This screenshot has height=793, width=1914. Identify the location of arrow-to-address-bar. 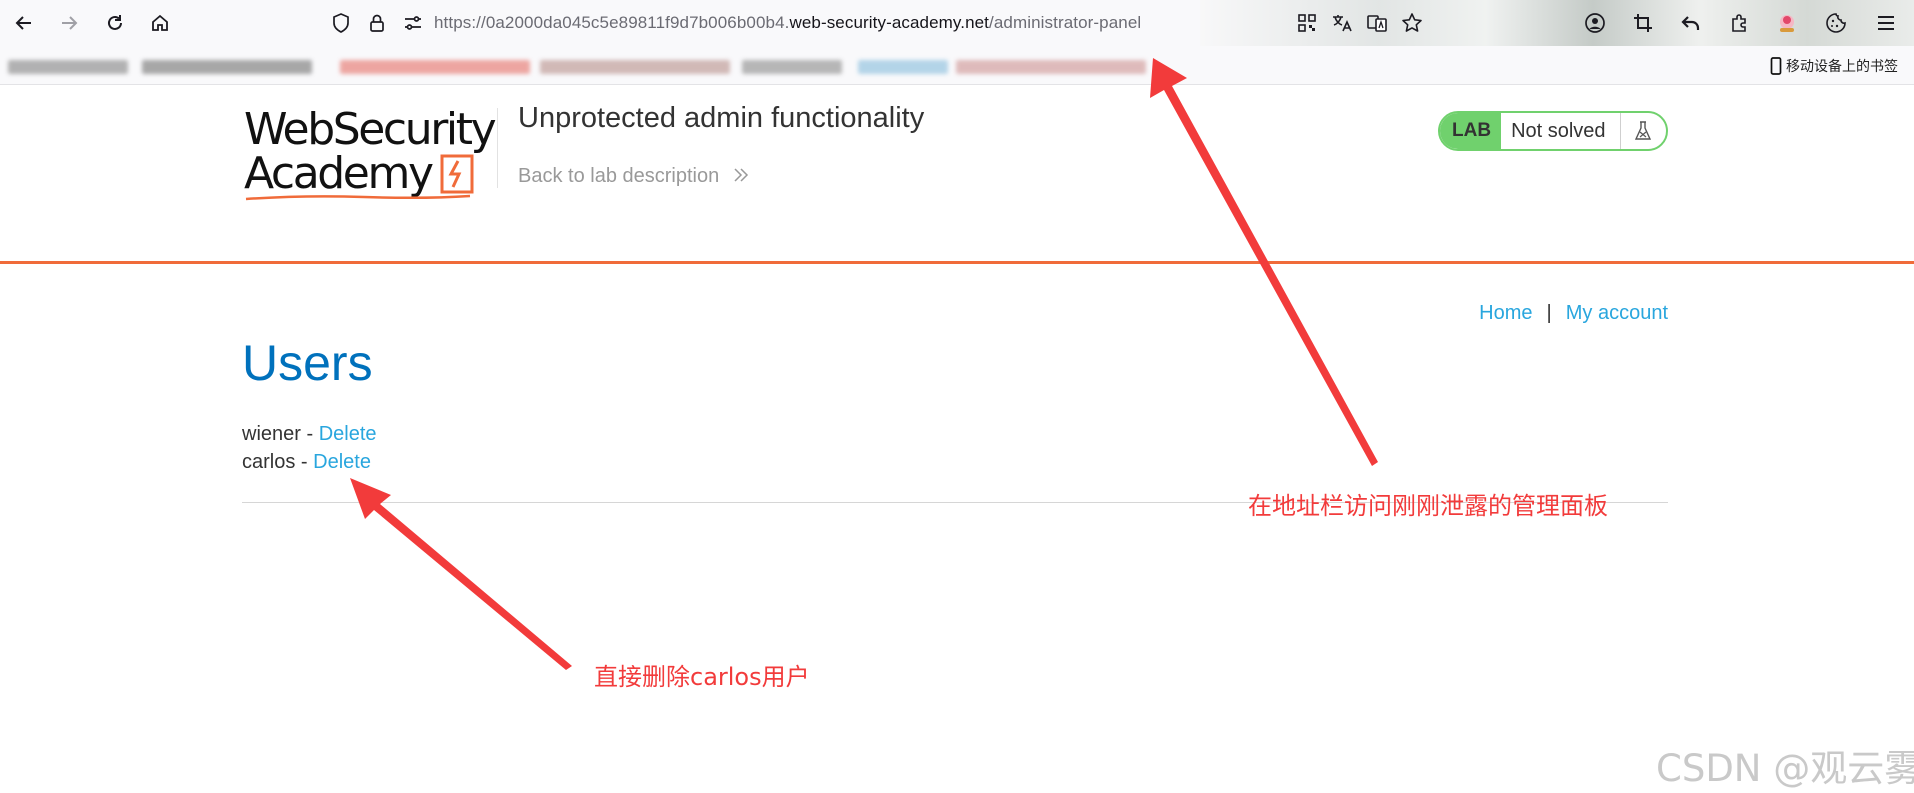
(1264, 262).